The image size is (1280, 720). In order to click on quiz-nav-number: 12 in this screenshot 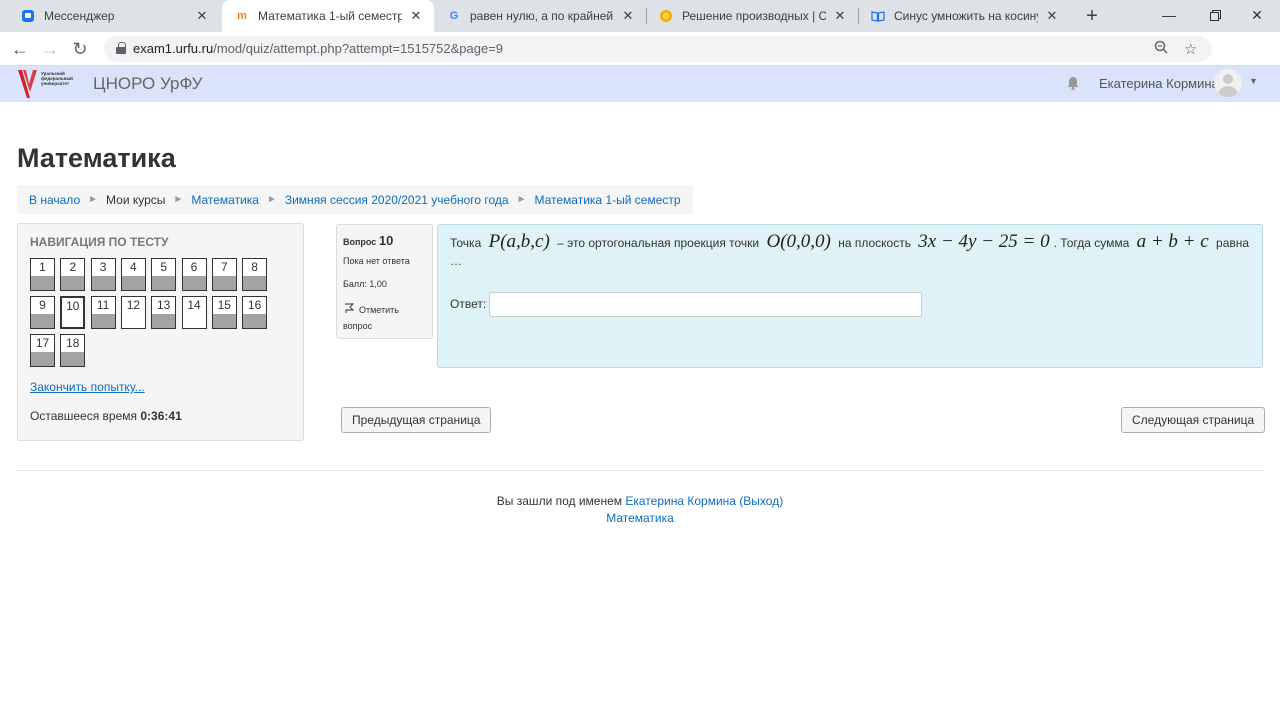, I will do `click(133, 305)`.